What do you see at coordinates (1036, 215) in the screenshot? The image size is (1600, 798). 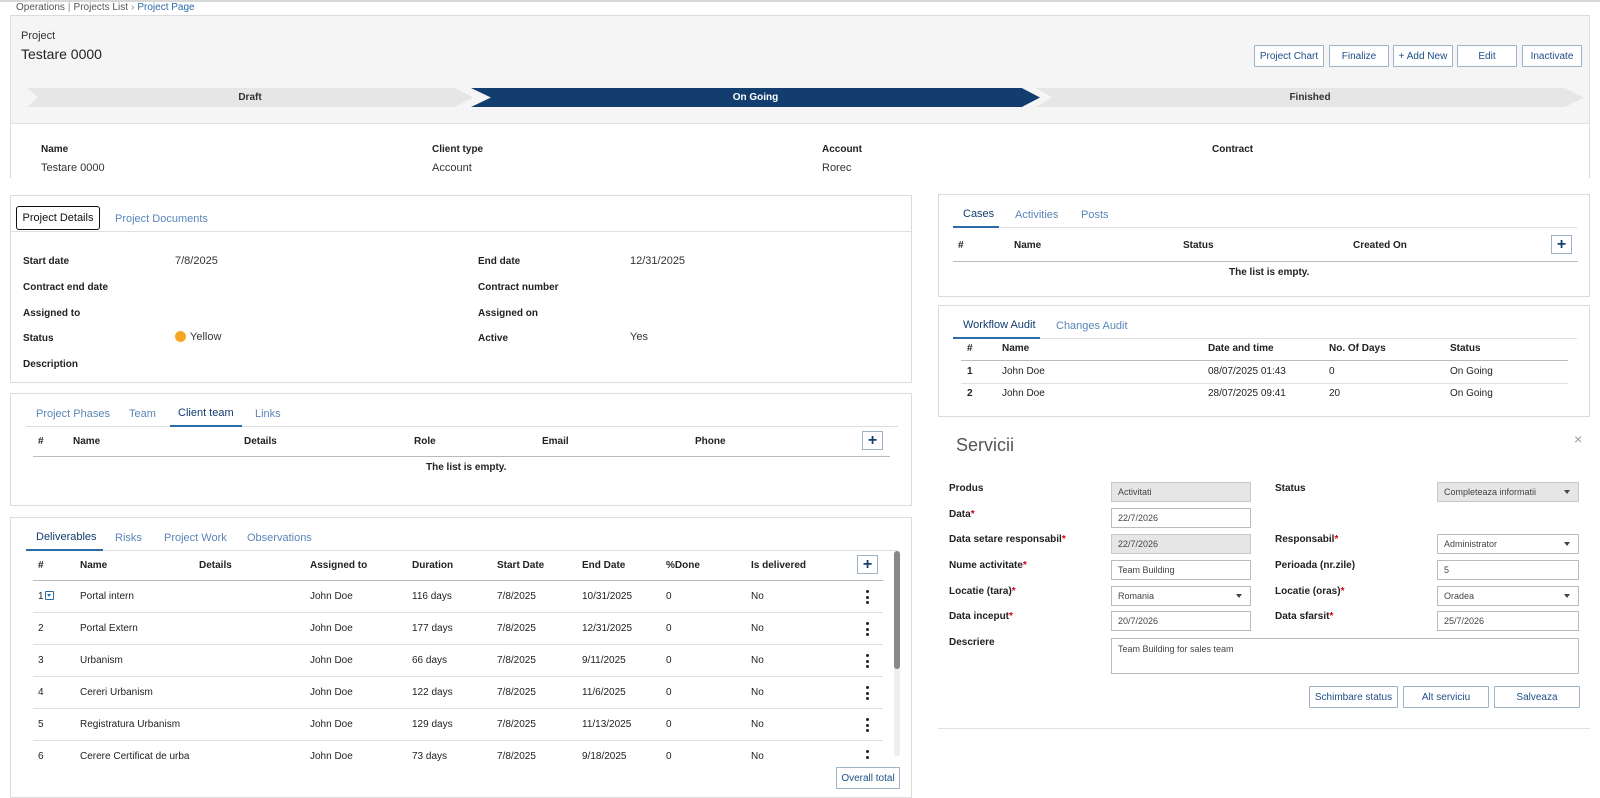 I see `tab-activities: Activities` at bounding box center [1036, 215].